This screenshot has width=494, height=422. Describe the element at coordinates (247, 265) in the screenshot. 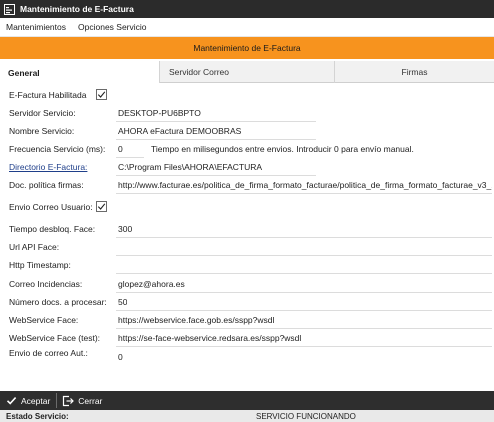

I see `row-http-timestamp: Http Timestamp:` at that location.